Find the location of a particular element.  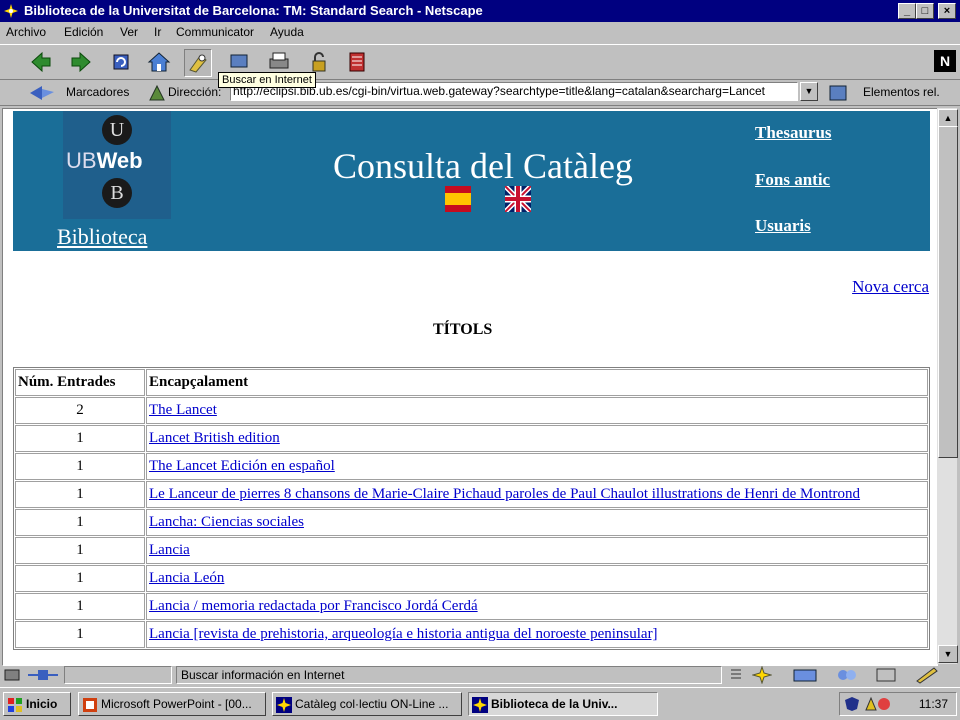

table-row: 1 Lancha: Ciencias sociales is located at coordinates (471, 522).